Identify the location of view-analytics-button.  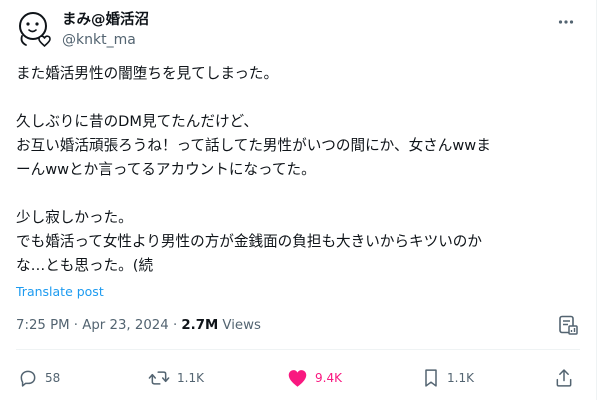
(568, 325).